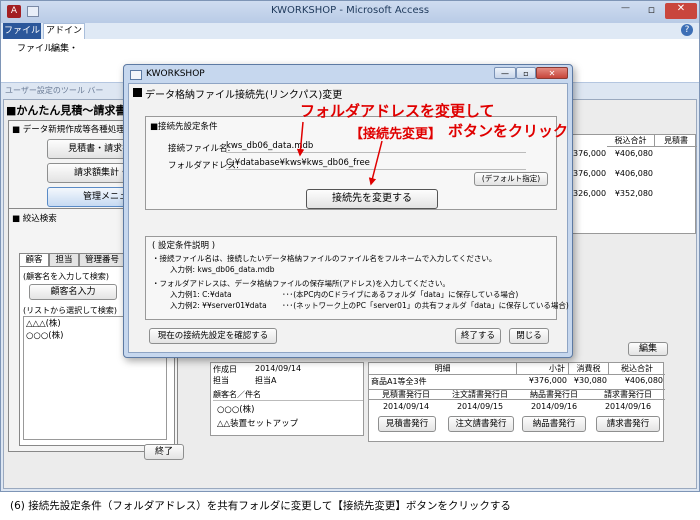 The image size is (700, 520). What do you see at coordinates (375, 163) in the screenshot?
I see `arrow-to-change-button` at bounding box center [375, 163].